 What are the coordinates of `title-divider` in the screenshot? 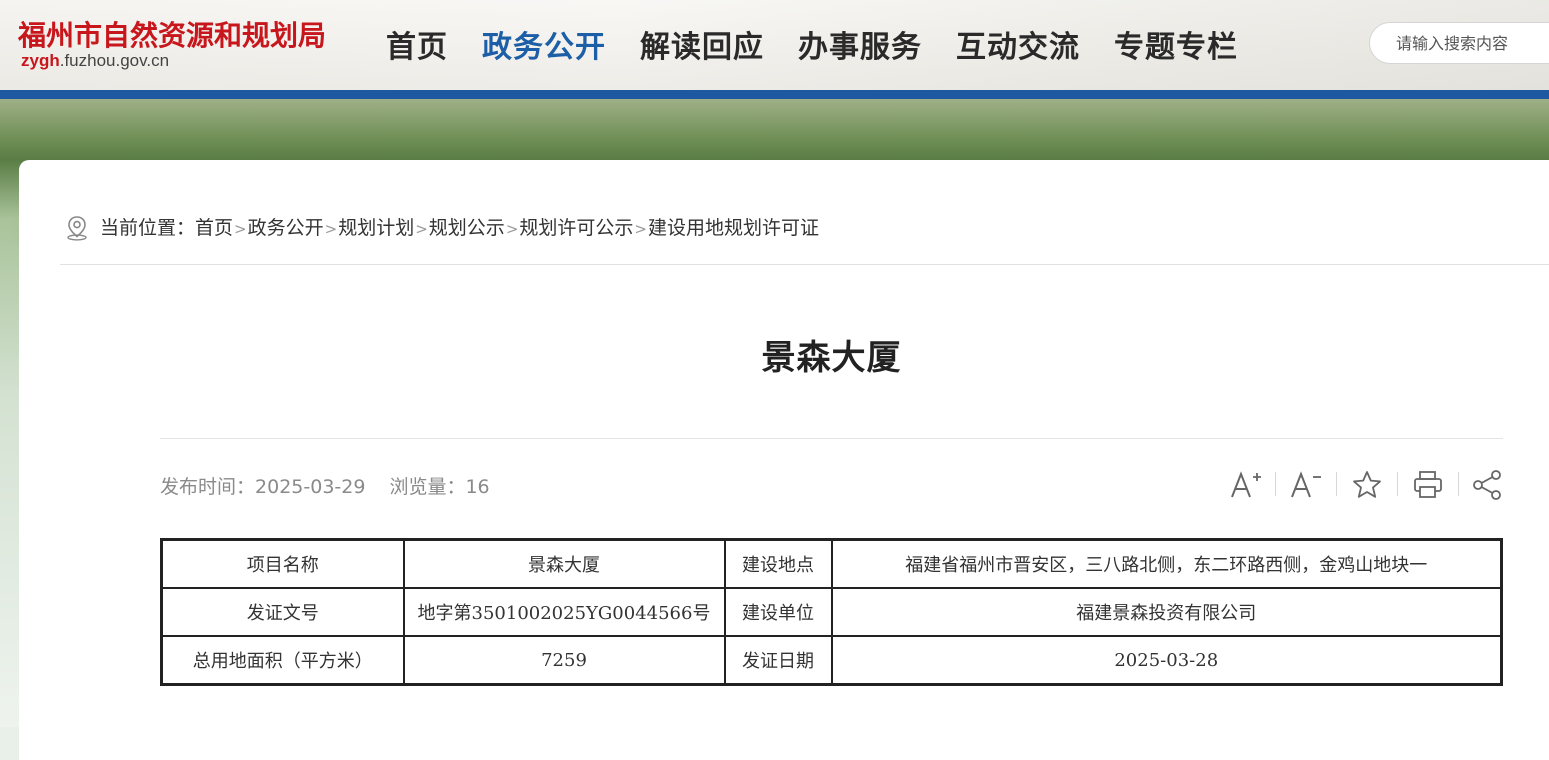 It's located at (831, 438).